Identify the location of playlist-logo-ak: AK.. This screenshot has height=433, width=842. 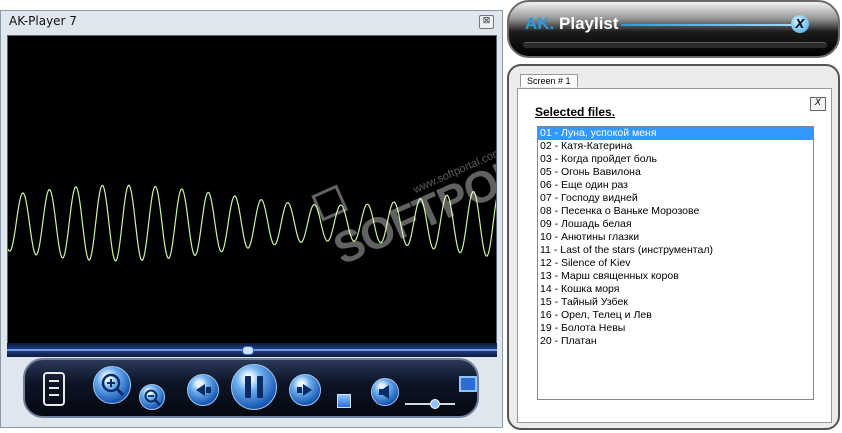
(540, 23).